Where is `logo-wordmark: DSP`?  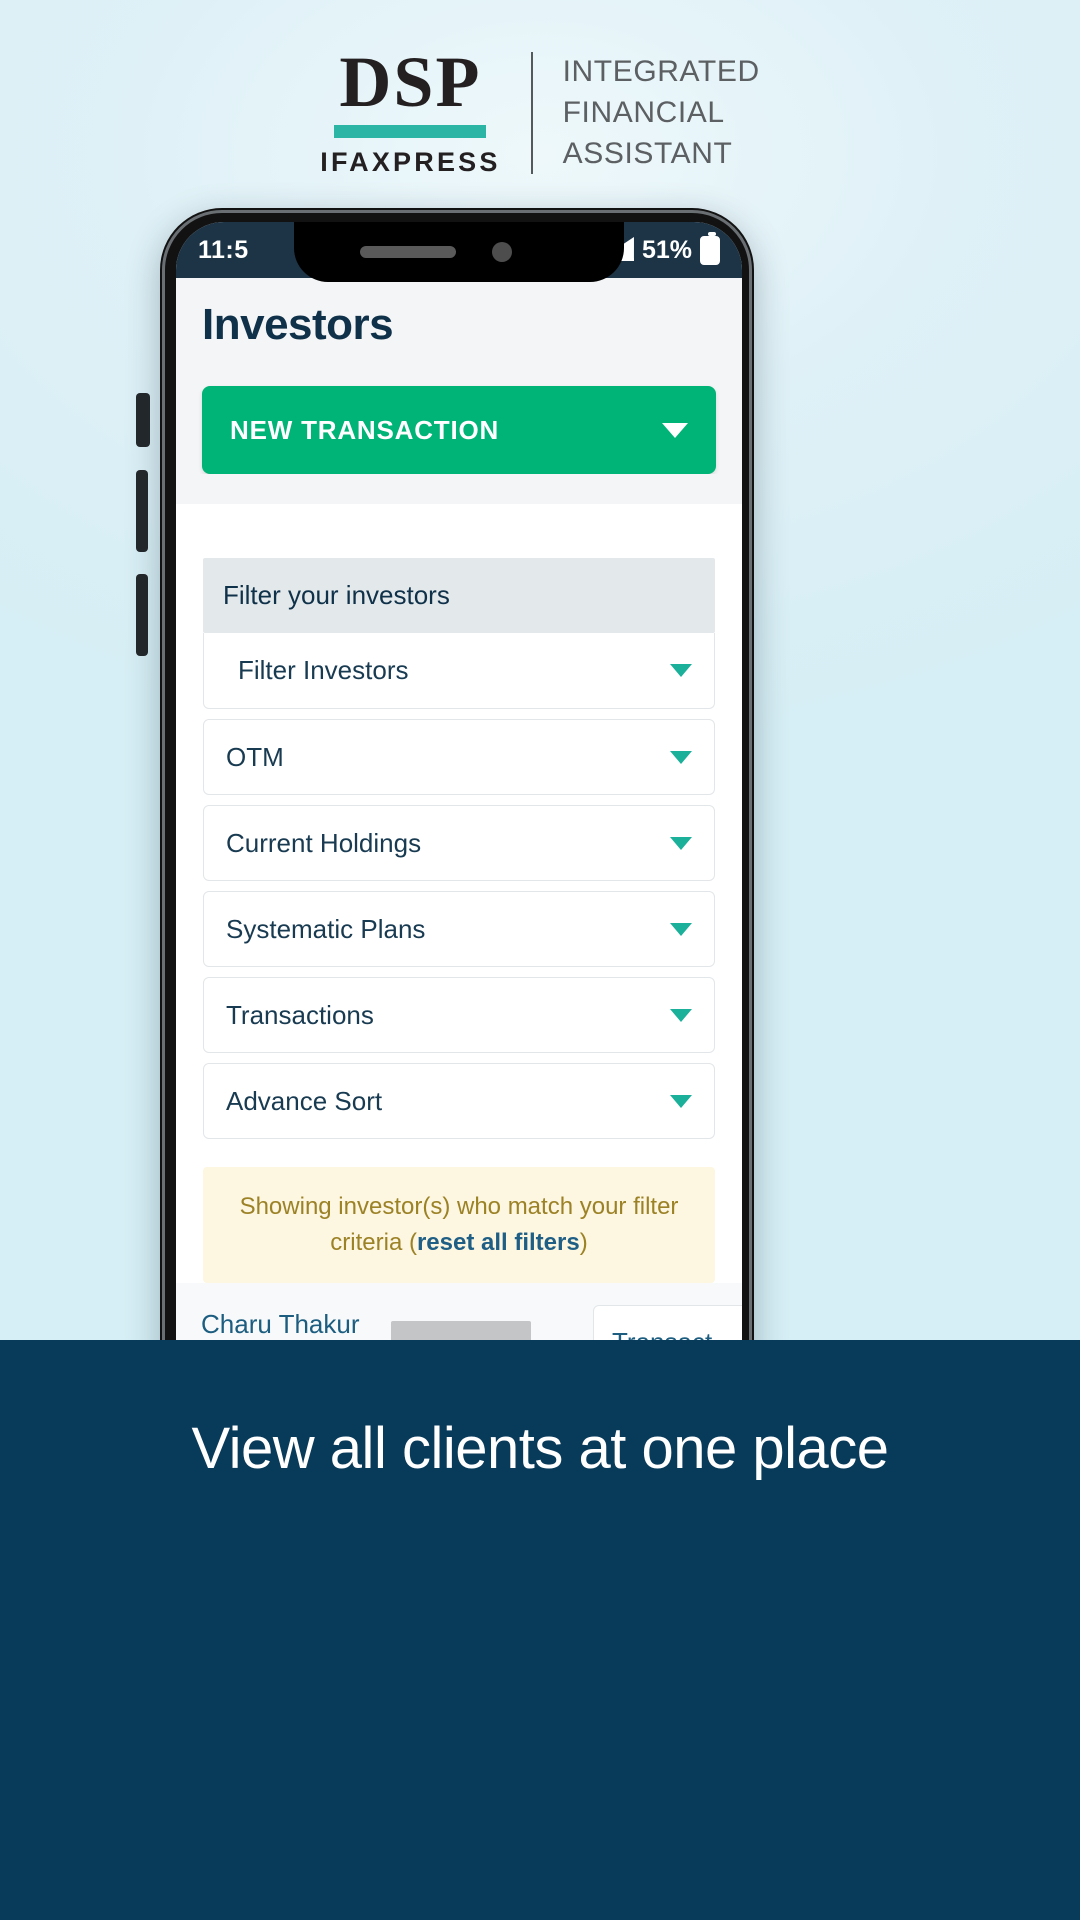
logo-wordmark: DSP is located at coordinates (410, 82).